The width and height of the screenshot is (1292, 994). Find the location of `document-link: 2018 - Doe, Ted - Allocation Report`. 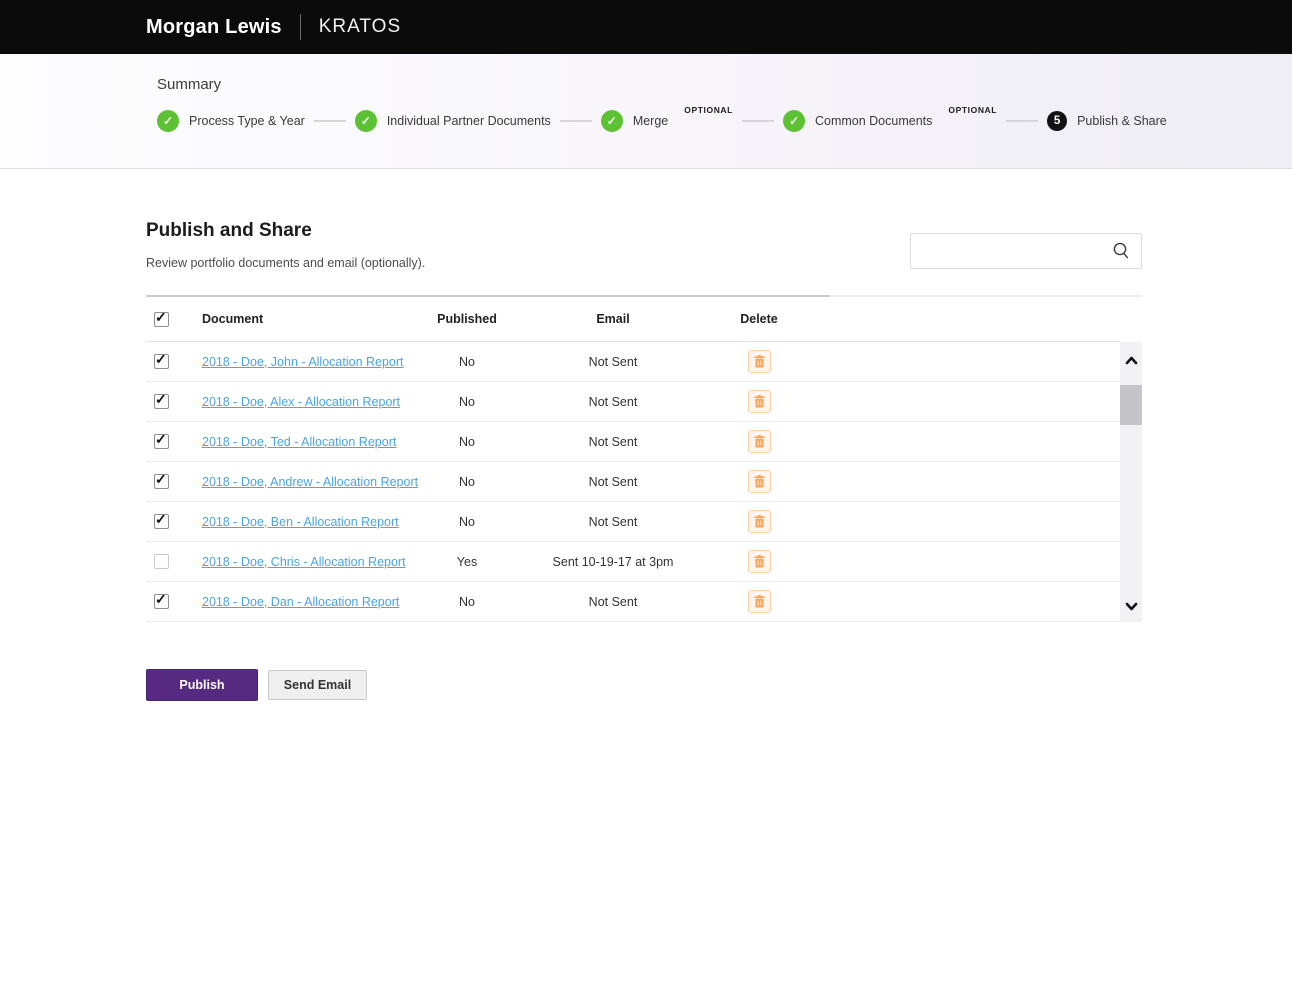

document-link: 2018 - Doe, Ted - Allocation Report is located at coordinates (299, 442).